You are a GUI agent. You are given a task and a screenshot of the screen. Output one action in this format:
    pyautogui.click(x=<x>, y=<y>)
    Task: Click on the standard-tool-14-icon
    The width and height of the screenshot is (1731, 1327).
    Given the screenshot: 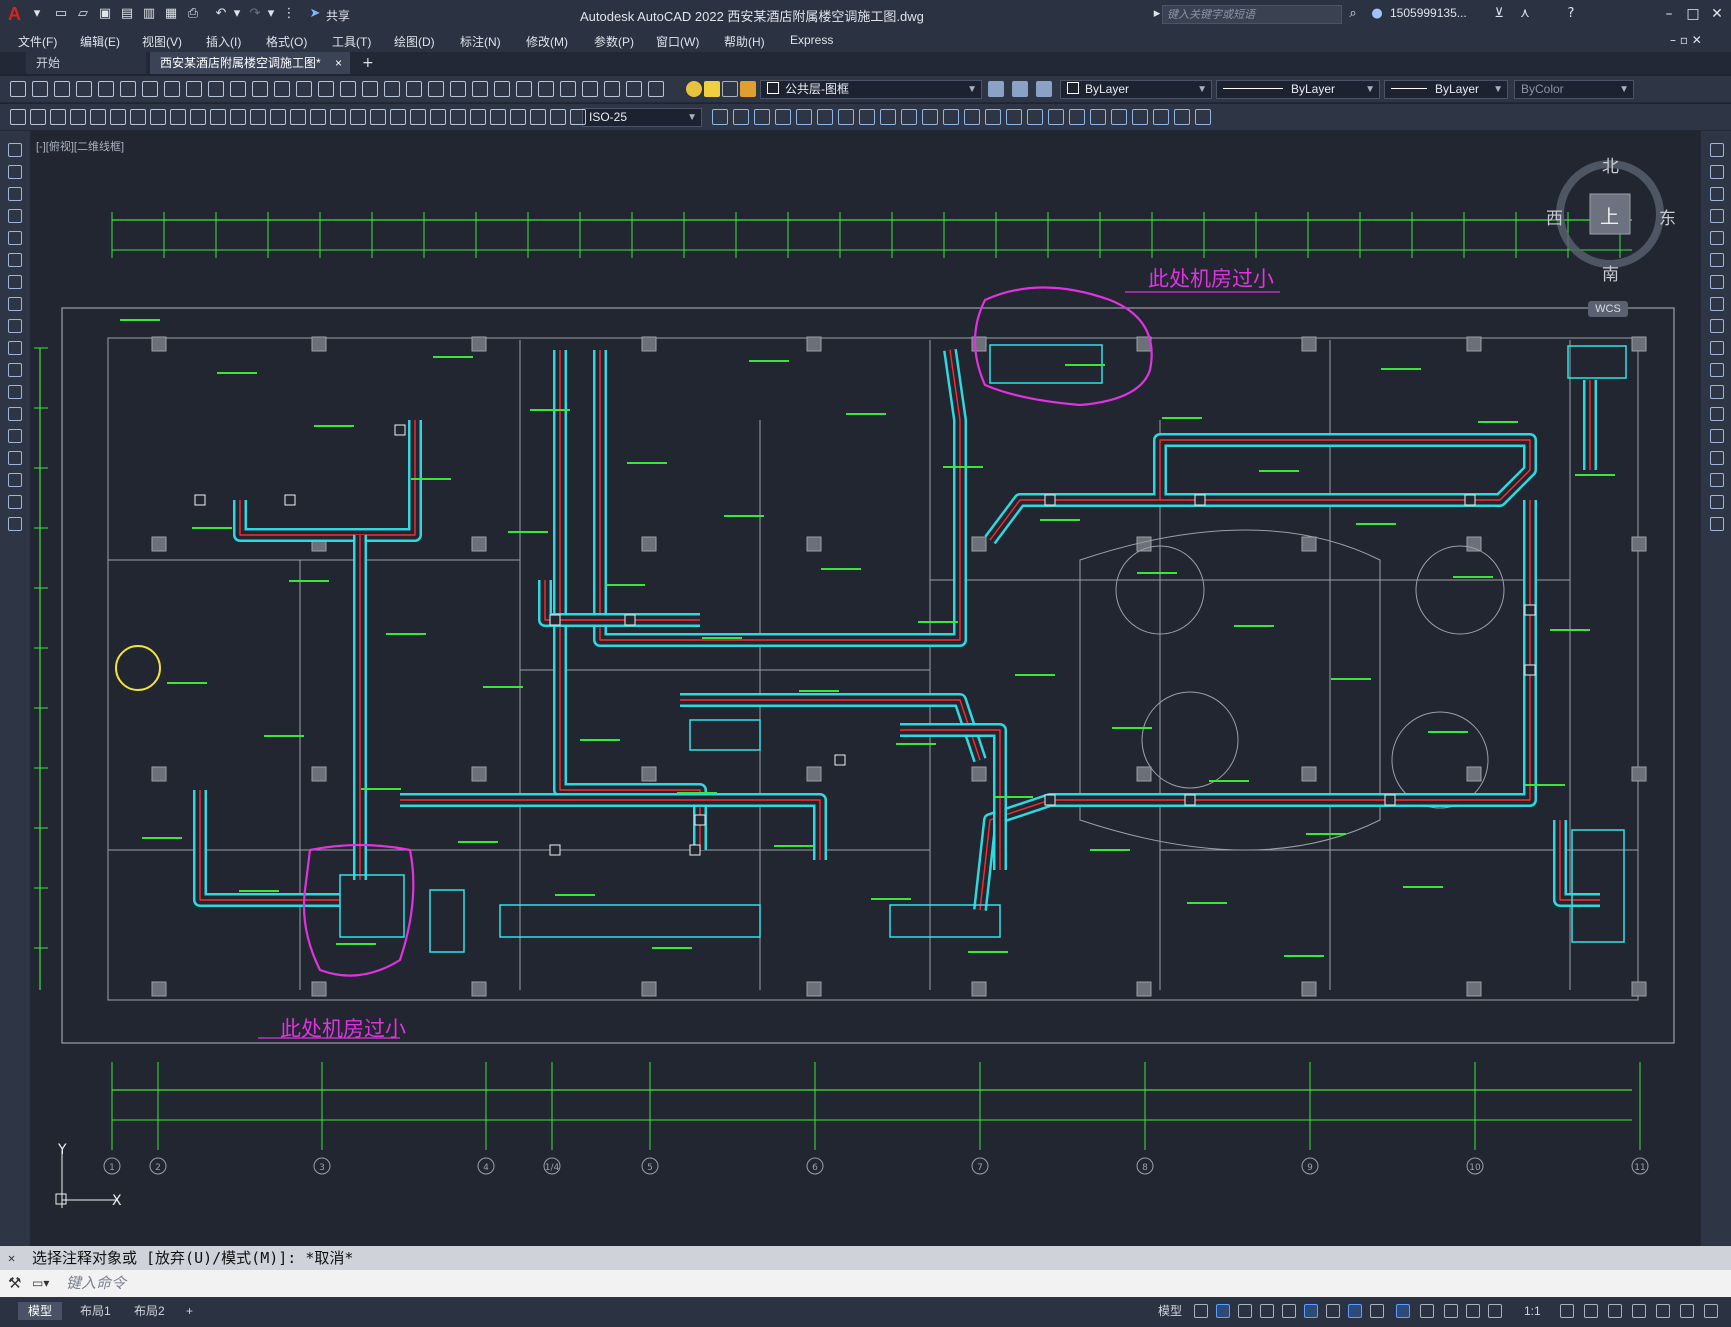 What is the action you would take?
    pyautogui.click(x=304, y=89)
    